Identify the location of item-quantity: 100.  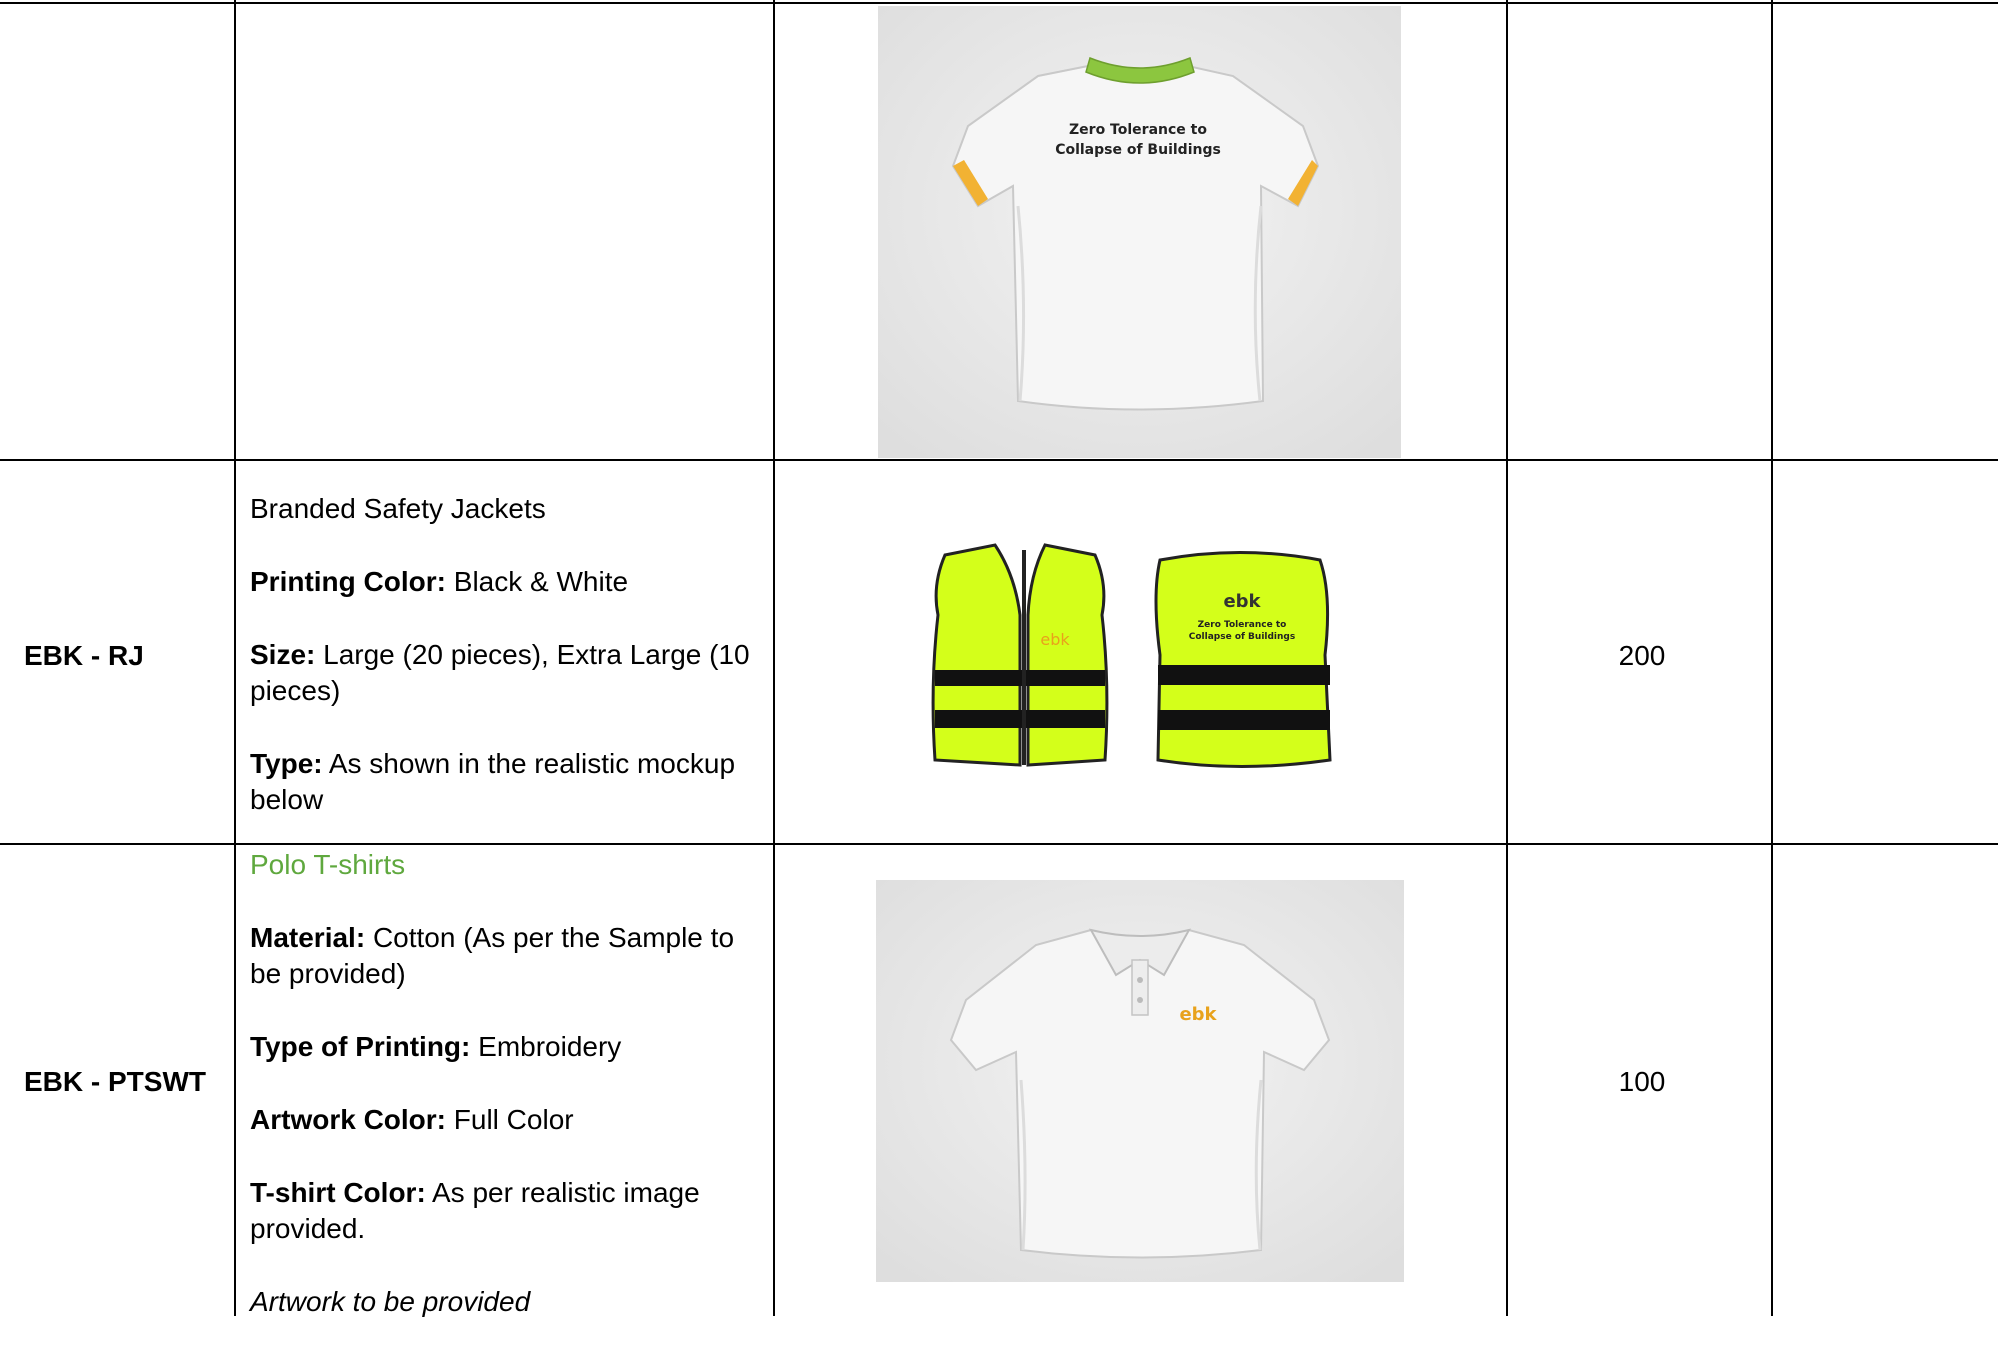
(1642, 1081).